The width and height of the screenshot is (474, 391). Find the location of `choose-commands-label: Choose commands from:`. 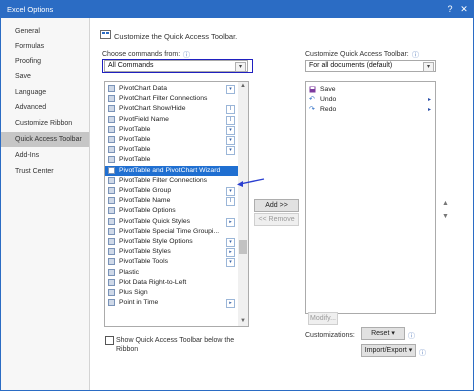

choose-commands-label: Choose commands from: is located at coordinates (141, 54).